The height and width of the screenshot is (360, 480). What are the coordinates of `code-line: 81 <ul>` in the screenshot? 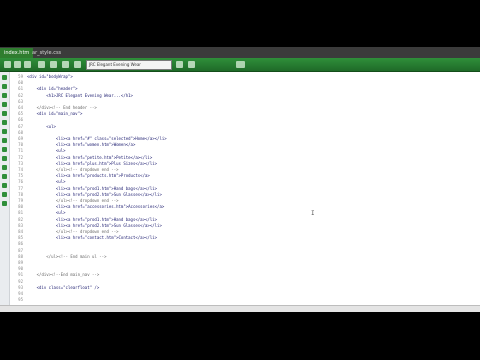 It's located at (240, 213).